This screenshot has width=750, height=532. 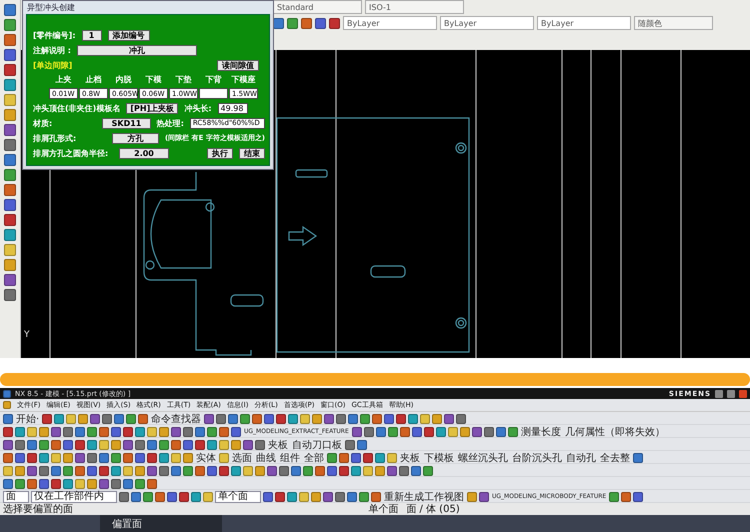 What do you see at coordinates (74, 496) in the screenshot?
I see `filter-dropdown: 仅在工作部件内` at bounding box center [74, 496].